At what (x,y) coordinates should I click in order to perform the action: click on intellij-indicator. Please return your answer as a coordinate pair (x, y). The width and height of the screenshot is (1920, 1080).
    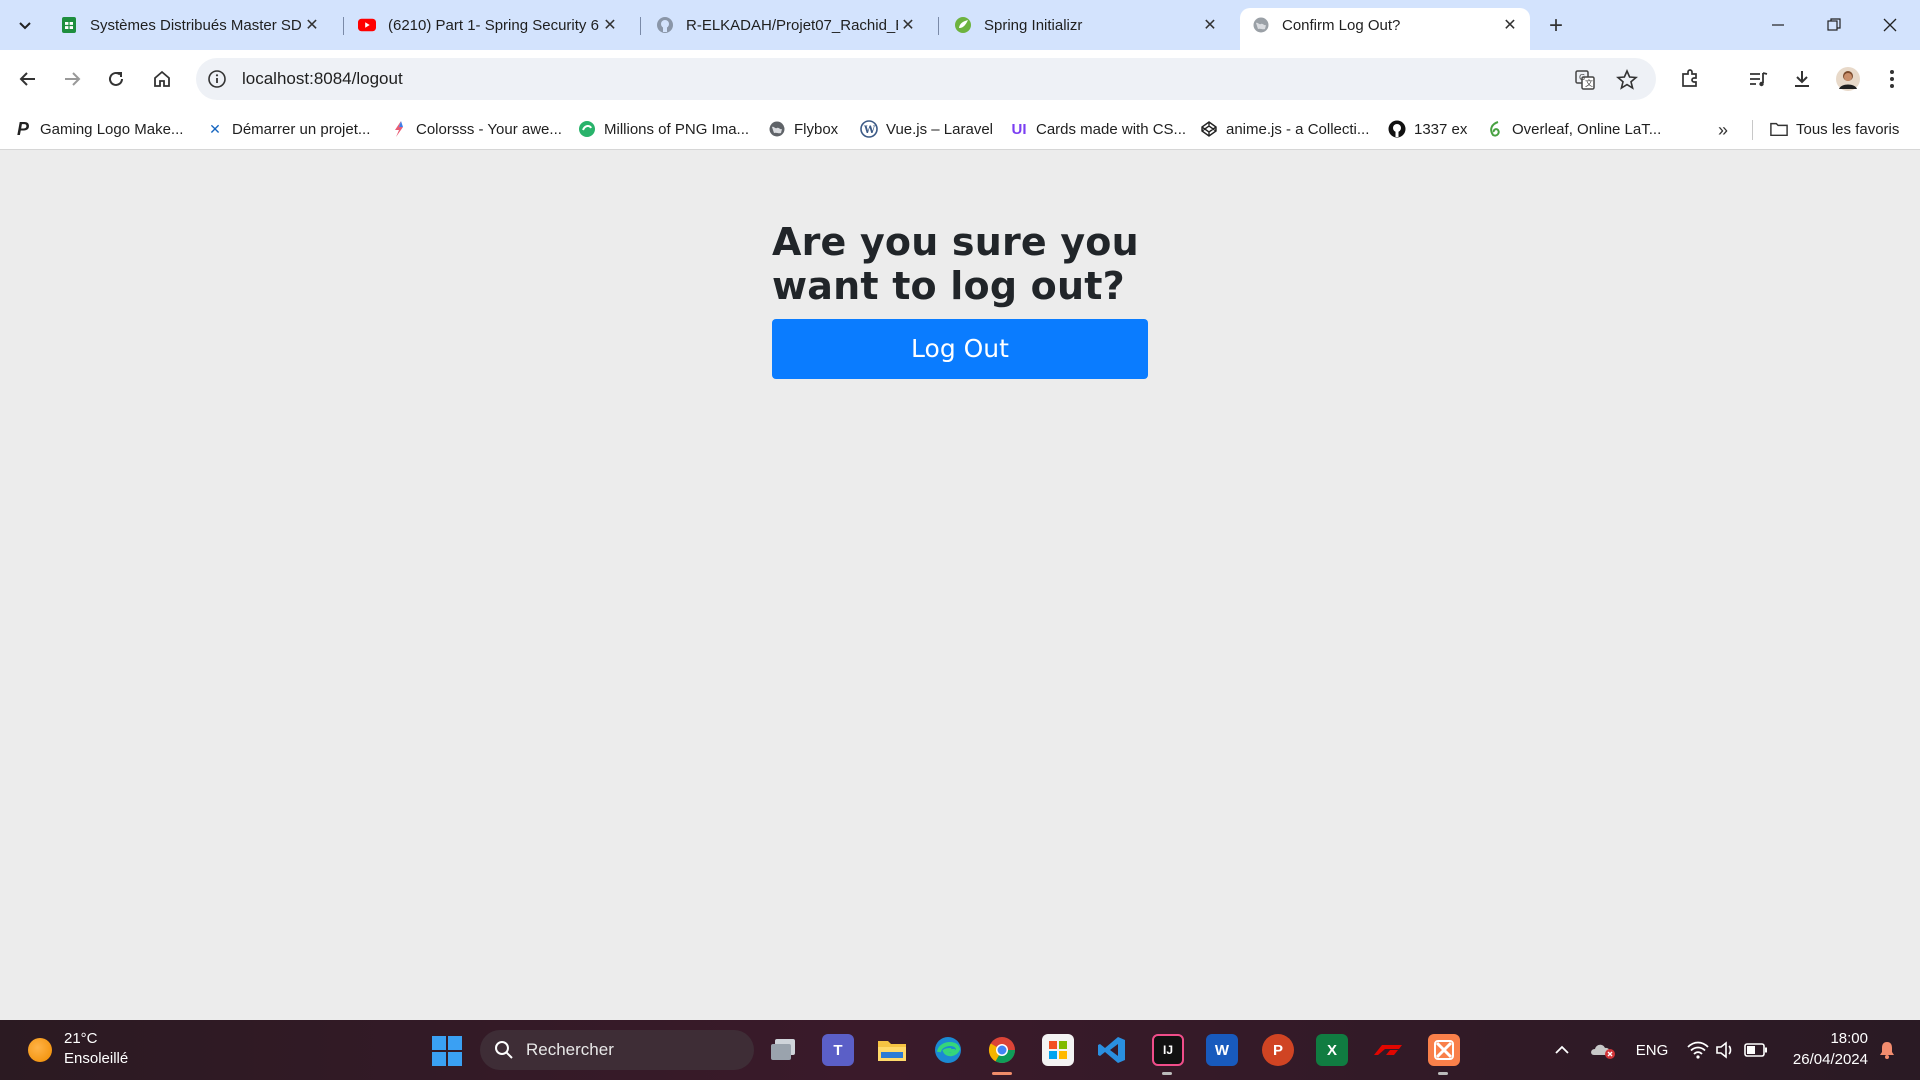
    Looking at the image, I should click on (1167, 1073).